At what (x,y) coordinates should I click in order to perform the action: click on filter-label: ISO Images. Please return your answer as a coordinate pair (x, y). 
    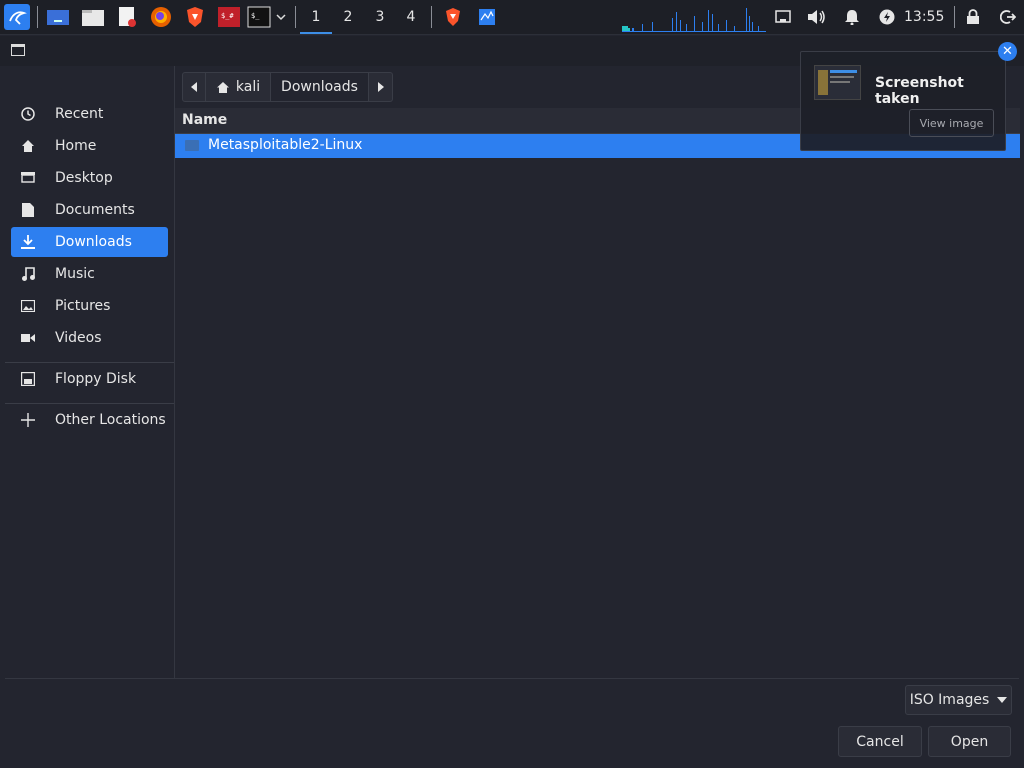
    Looking at the image, I should click on (949, 700).